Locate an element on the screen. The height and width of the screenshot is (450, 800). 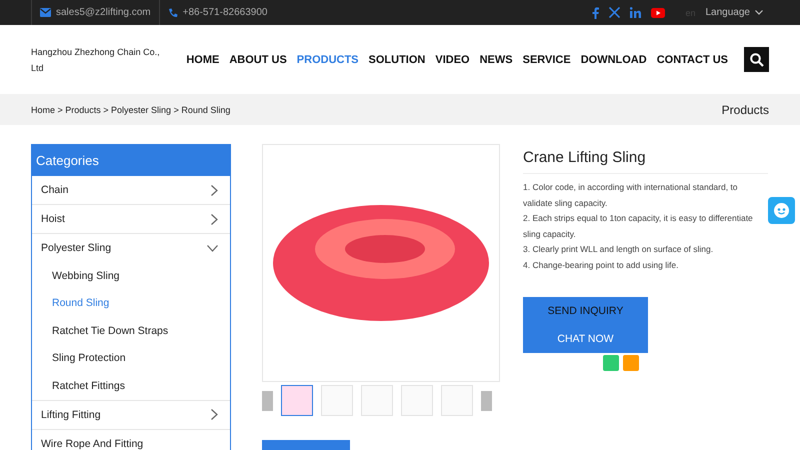
nav-link: VIDEO is located at coordinates (452, 60).